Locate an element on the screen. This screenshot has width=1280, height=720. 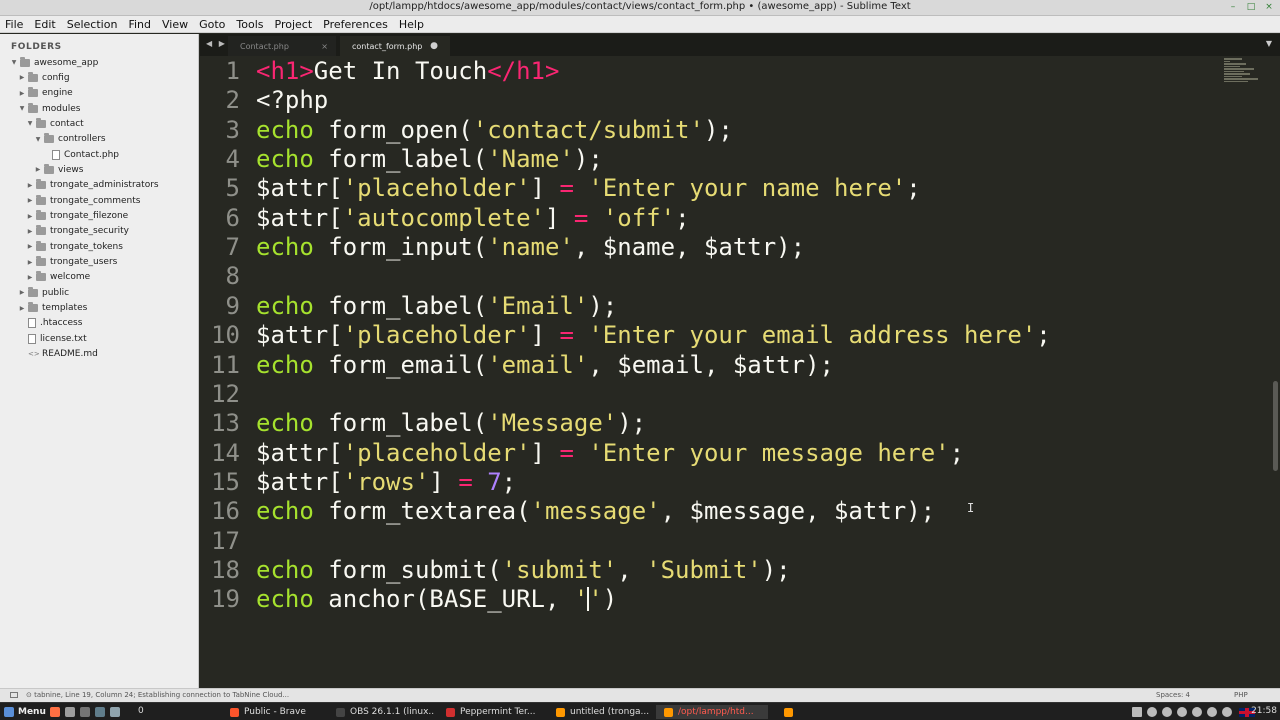
sidebar-item-license-txt: license.txt is located at coordinates (43, 338).